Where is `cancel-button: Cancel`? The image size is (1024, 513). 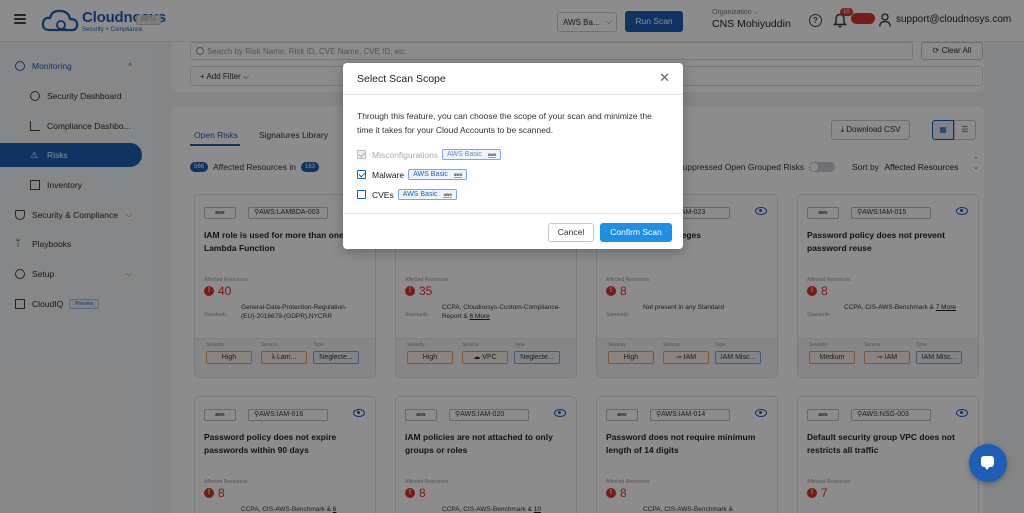 cancel-button: Cancel is located at coordinates (571, 232).